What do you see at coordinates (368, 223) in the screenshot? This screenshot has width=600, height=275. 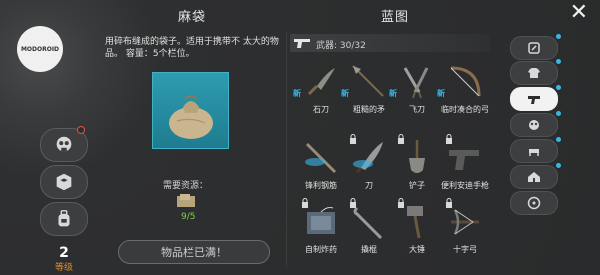 I see `crowbar-icon` at bounding box center [368, 223].